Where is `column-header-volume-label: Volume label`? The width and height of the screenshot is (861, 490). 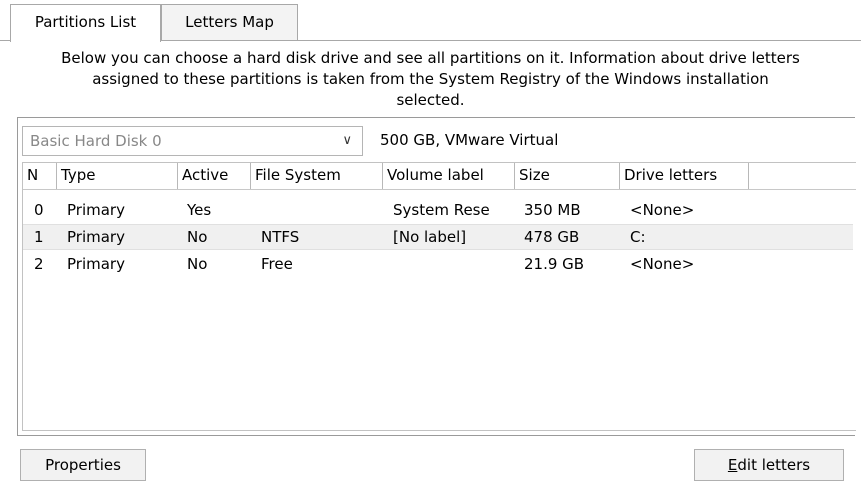 column-header-volume-label: Volume label is located at coordinates (449, 176).